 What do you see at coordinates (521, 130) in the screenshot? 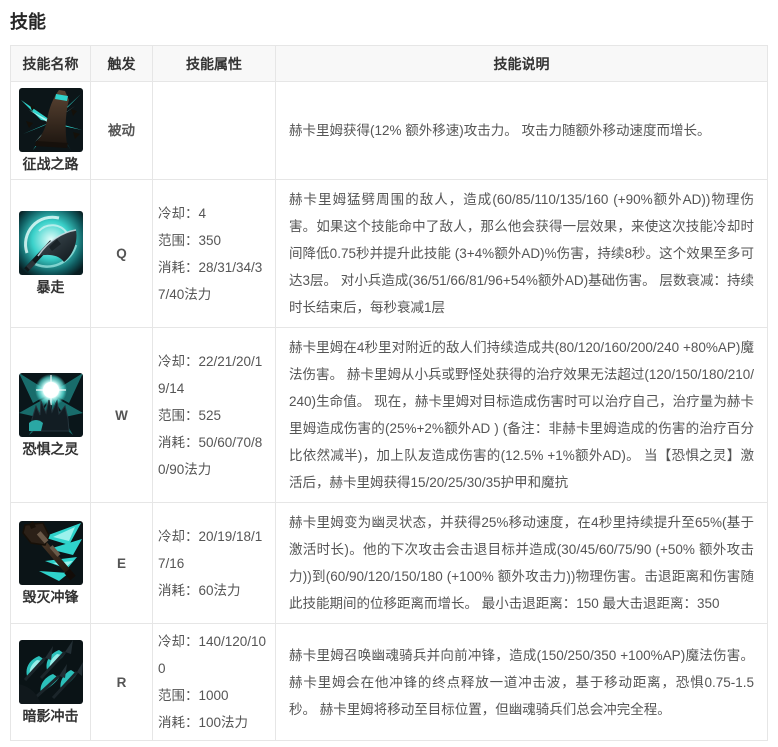
I see `skill-description: 赫卡里姆获得(12% 额外移速)攻击力。 攻击力随额外移动速度而增长。` at bounding box center [521, 130].